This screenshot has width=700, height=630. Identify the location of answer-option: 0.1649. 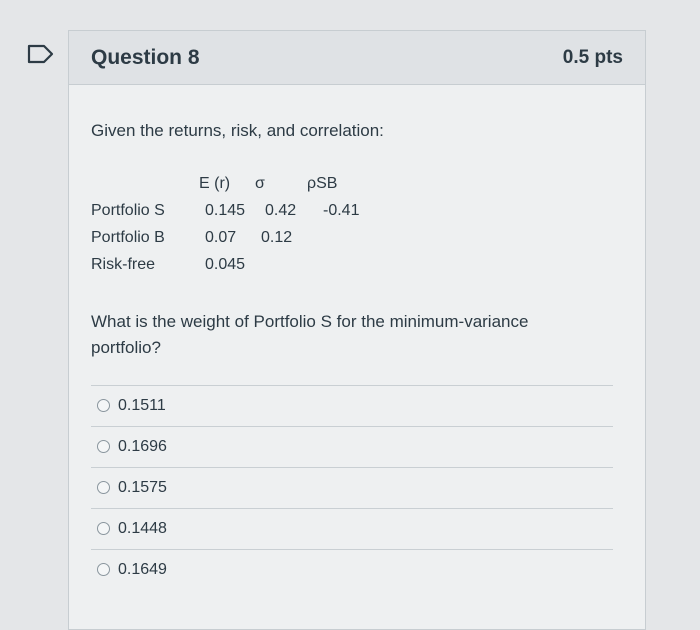
(352, 569).